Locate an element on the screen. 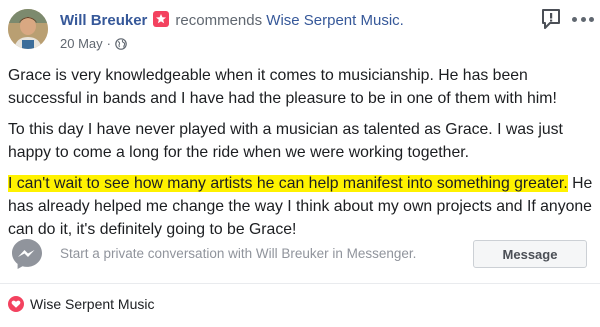 This screenshot has width=600, height=327. author-avatar is located at coordinates (28, 29).